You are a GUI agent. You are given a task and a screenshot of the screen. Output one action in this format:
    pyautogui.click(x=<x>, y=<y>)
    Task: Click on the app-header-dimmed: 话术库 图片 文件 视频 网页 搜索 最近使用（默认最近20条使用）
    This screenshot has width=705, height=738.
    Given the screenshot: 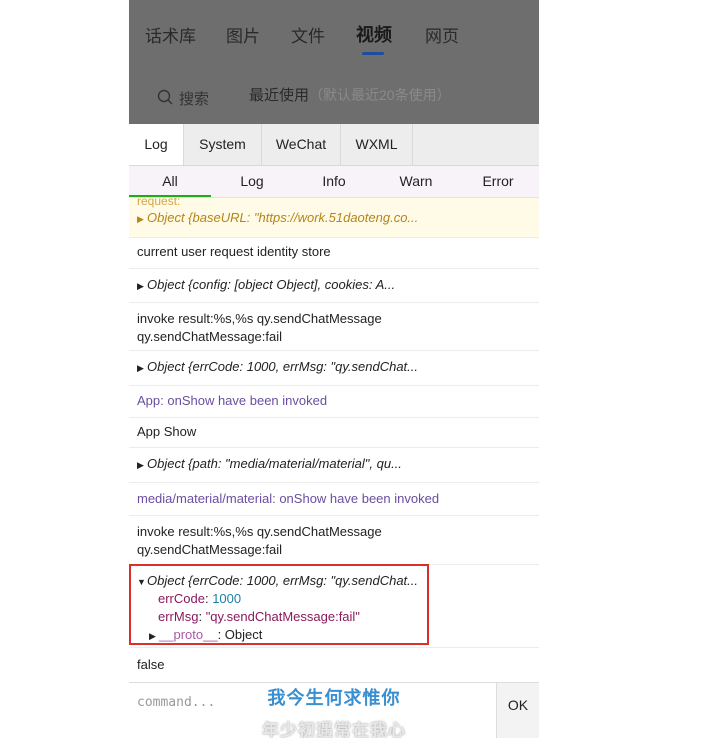 What is the action you would take?
    pyautogui.click(x=334, y=62)
    